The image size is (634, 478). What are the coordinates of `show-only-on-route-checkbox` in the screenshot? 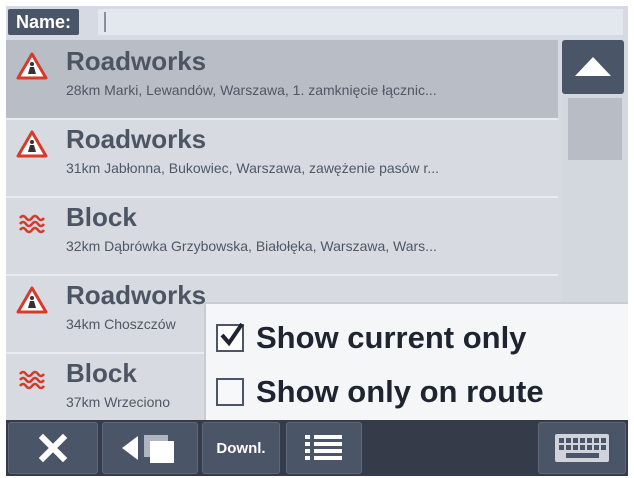 It's located at (230, 392).